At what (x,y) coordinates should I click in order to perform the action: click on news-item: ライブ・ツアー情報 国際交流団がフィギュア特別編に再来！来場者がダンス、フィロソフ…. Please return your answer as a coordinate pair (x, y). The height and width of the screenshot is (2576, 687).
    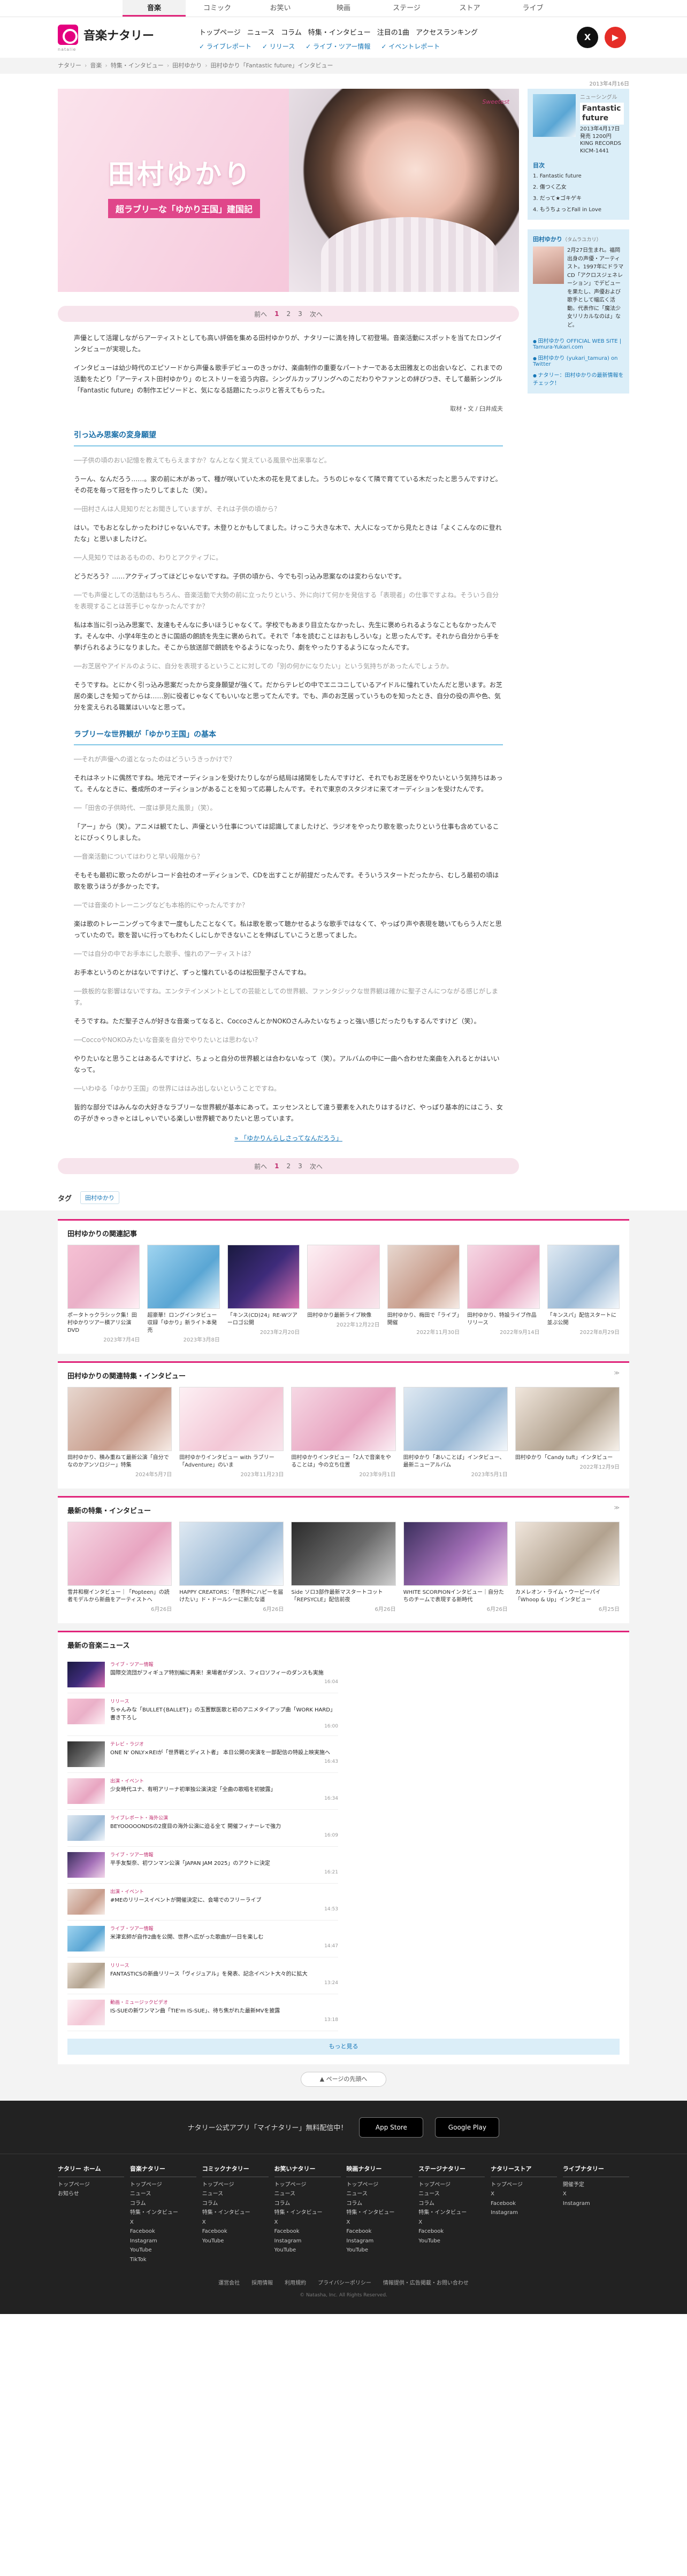
    Looking at the image, I should click on (202, 1675).